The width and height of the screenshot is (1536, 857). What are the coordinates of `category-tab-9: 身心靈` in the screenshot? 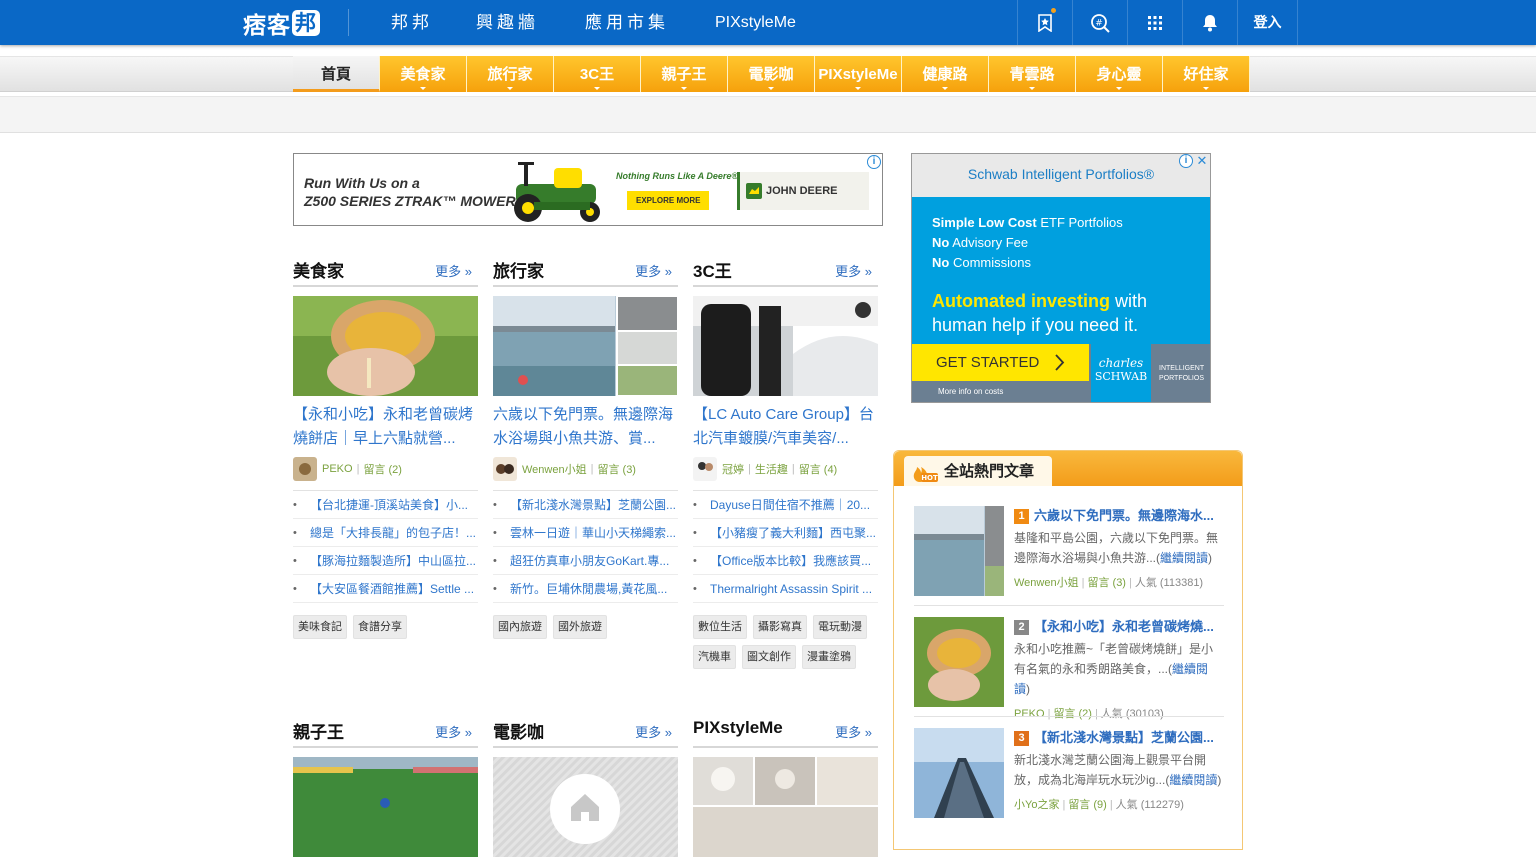 It's located at (1119, 74).